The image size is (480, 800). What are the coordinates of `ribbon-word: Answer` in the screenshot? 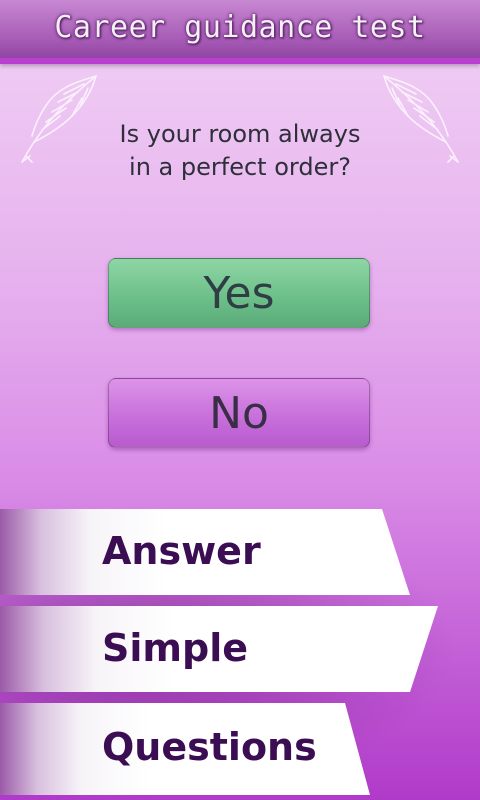 It's located at (181, 551).